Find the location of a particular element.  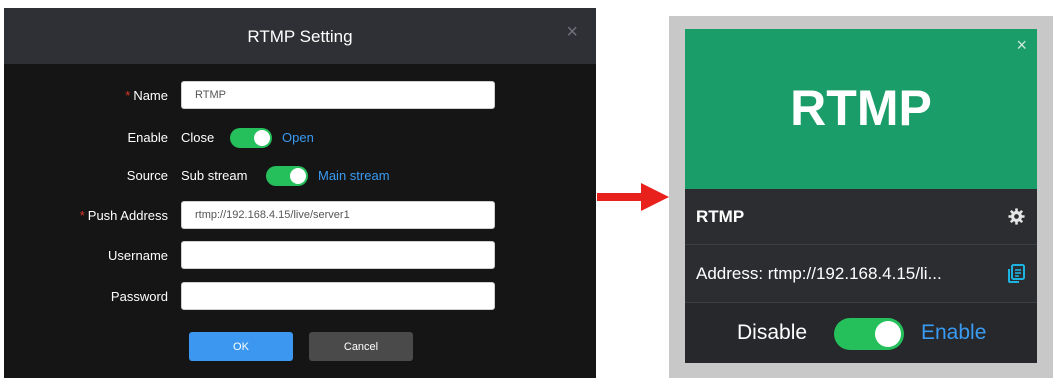

name-label-text: Name is located at coordinates (150, 95).